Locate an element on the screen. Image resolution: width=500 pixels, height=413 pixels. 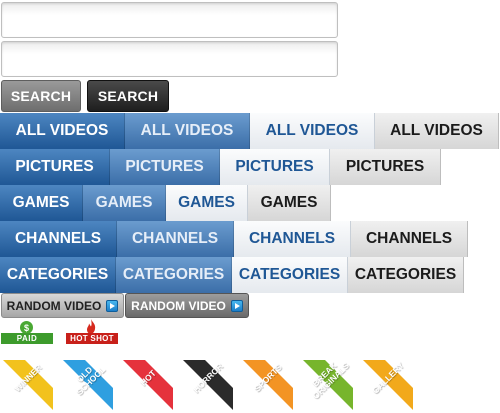
tab-channels-active: CHANNELS is located at coordinates (58, 239).